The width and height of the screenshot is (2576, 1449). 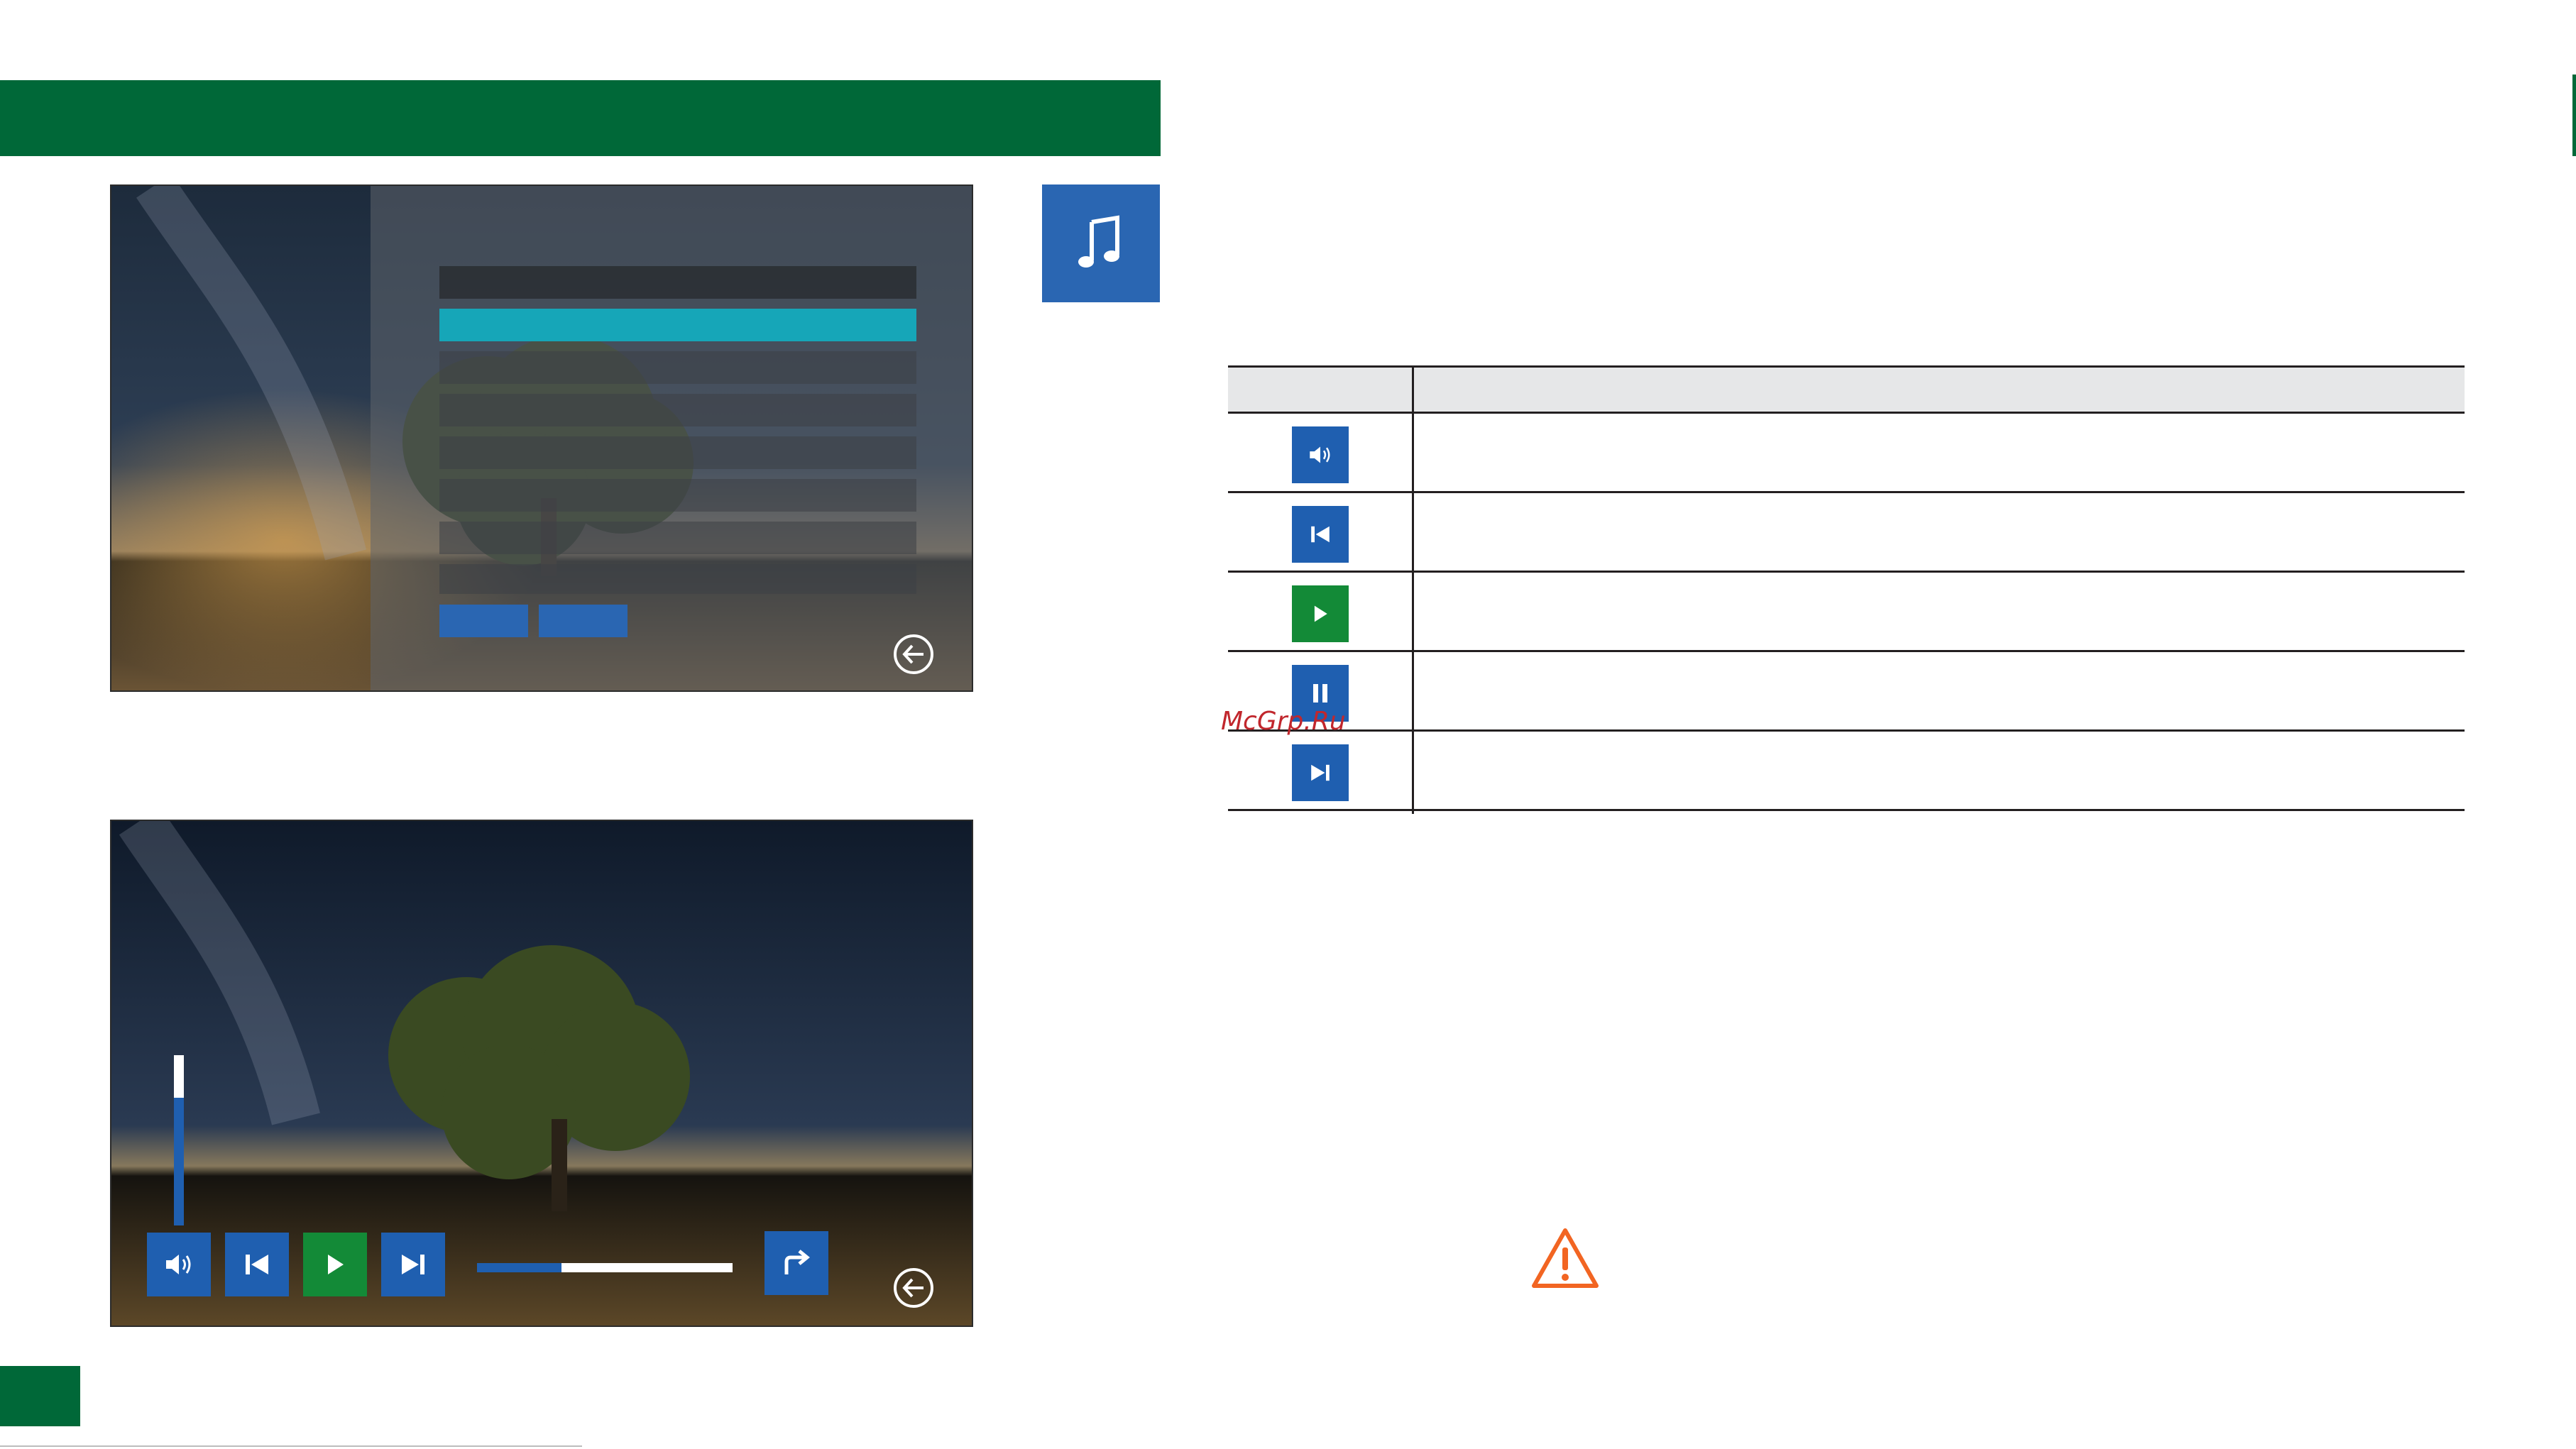 I want to click on pause-icon, so click(x=1320, y=693).